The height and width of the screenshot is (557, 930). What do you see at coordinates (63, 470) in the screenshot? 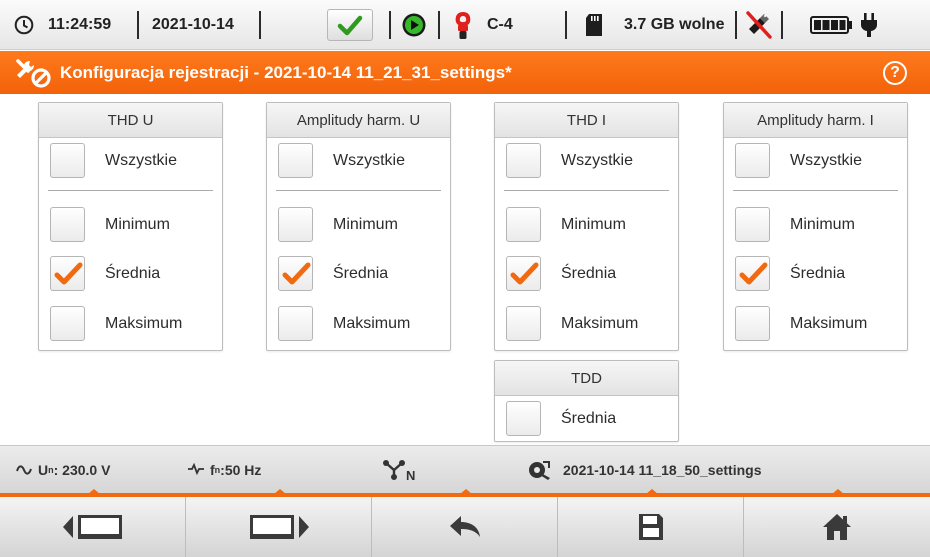
I see `nominal-voltage: Un: 230.0 V` at bounding box center [63, 470].